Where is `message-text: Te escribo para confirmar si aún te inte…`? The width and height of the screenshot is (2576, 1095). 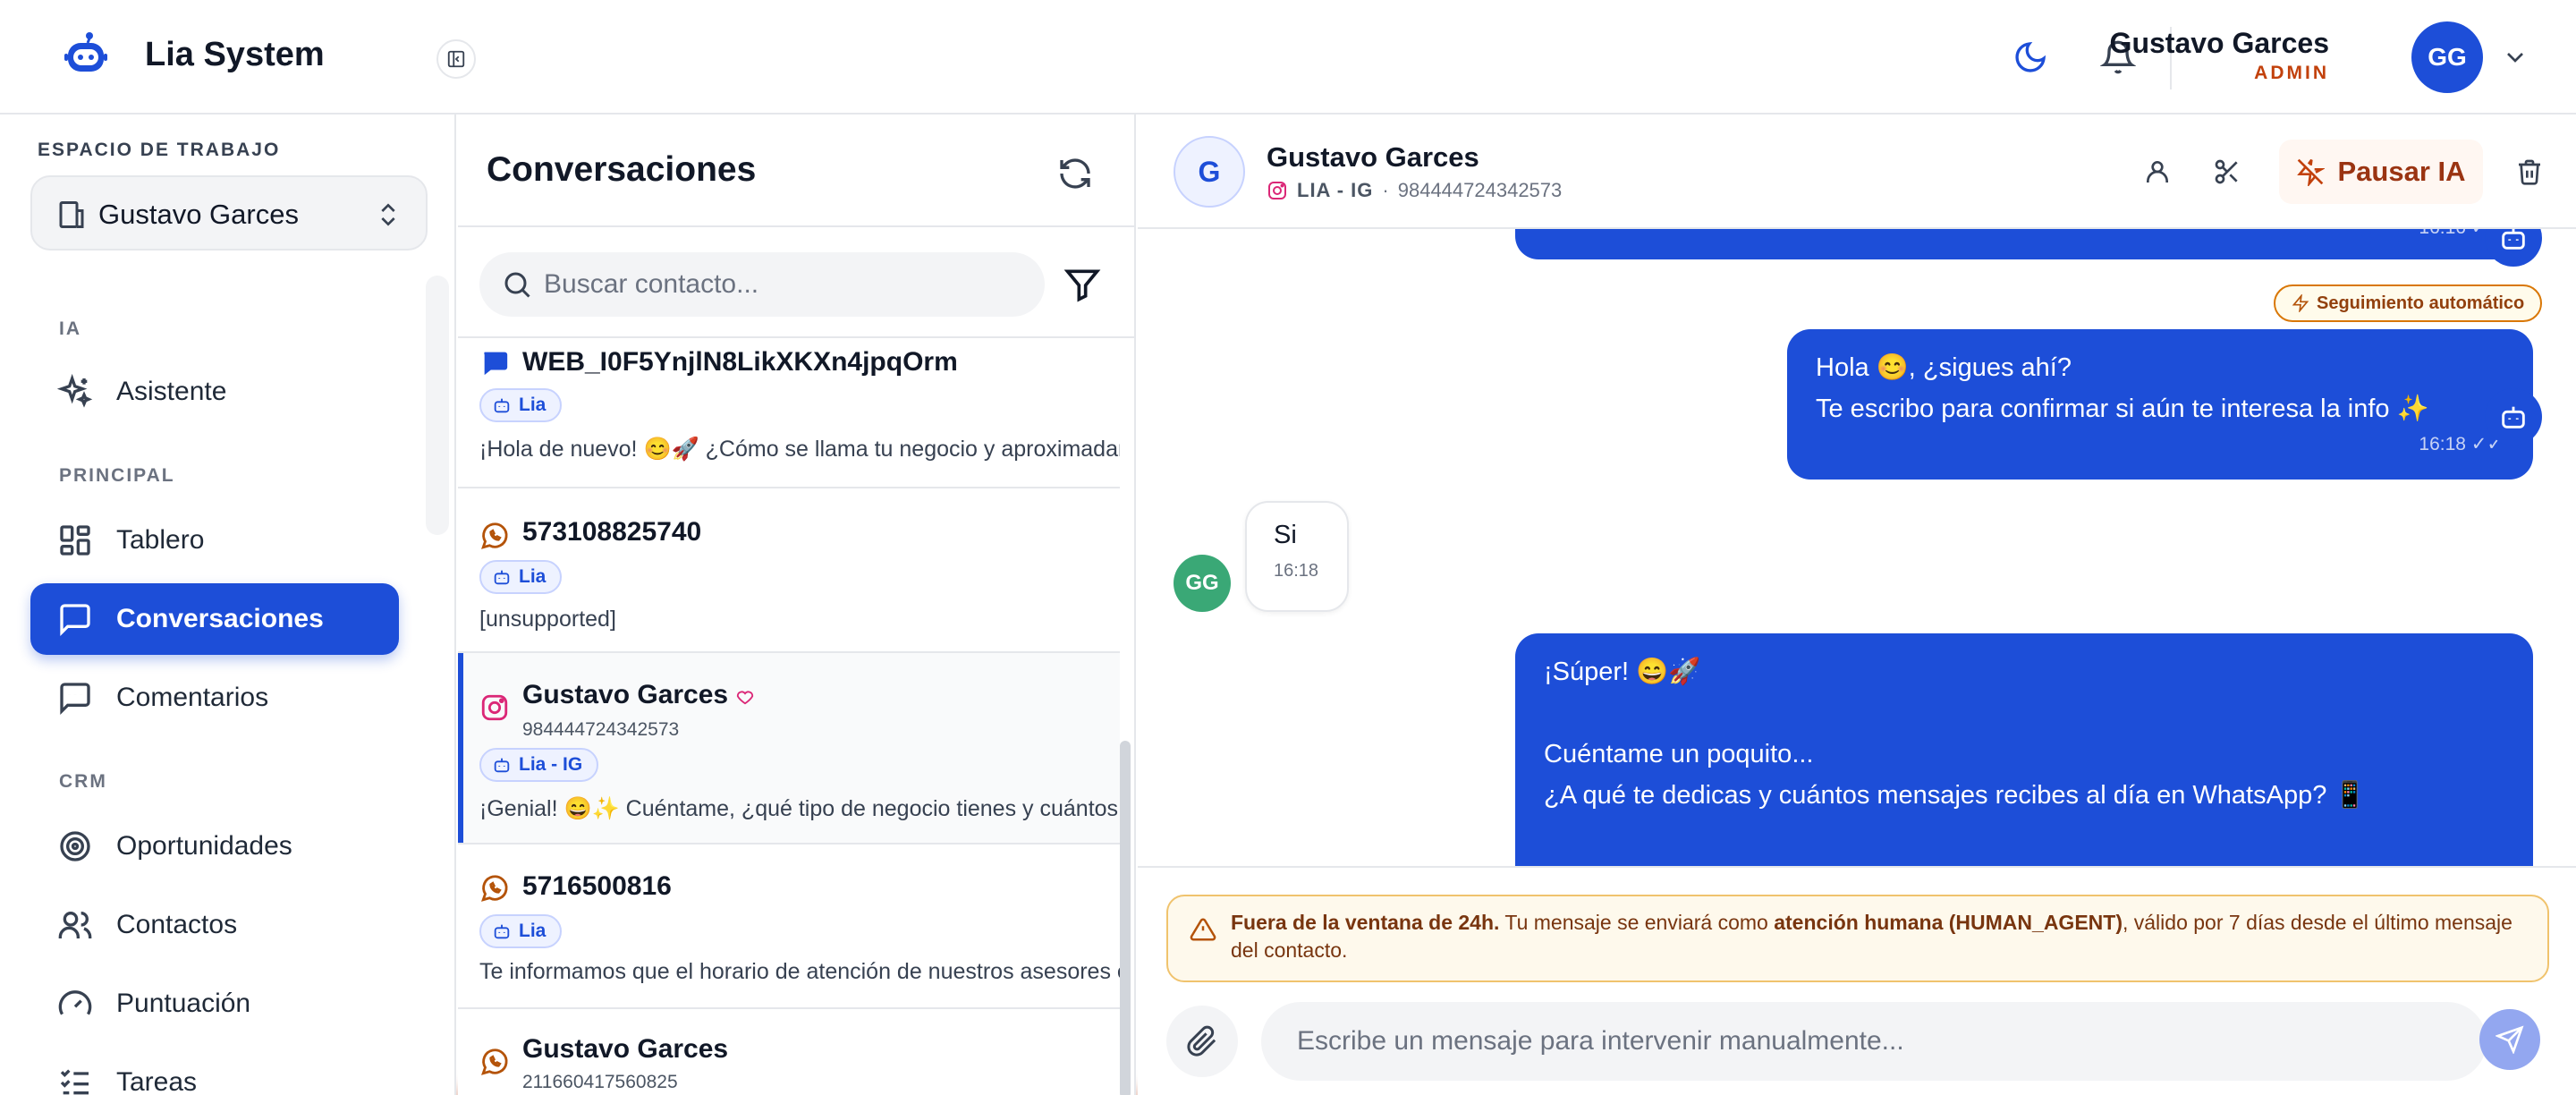
message-text: Te escribo para confirmar si aún te inte… is located at coordinates (2122, 409).